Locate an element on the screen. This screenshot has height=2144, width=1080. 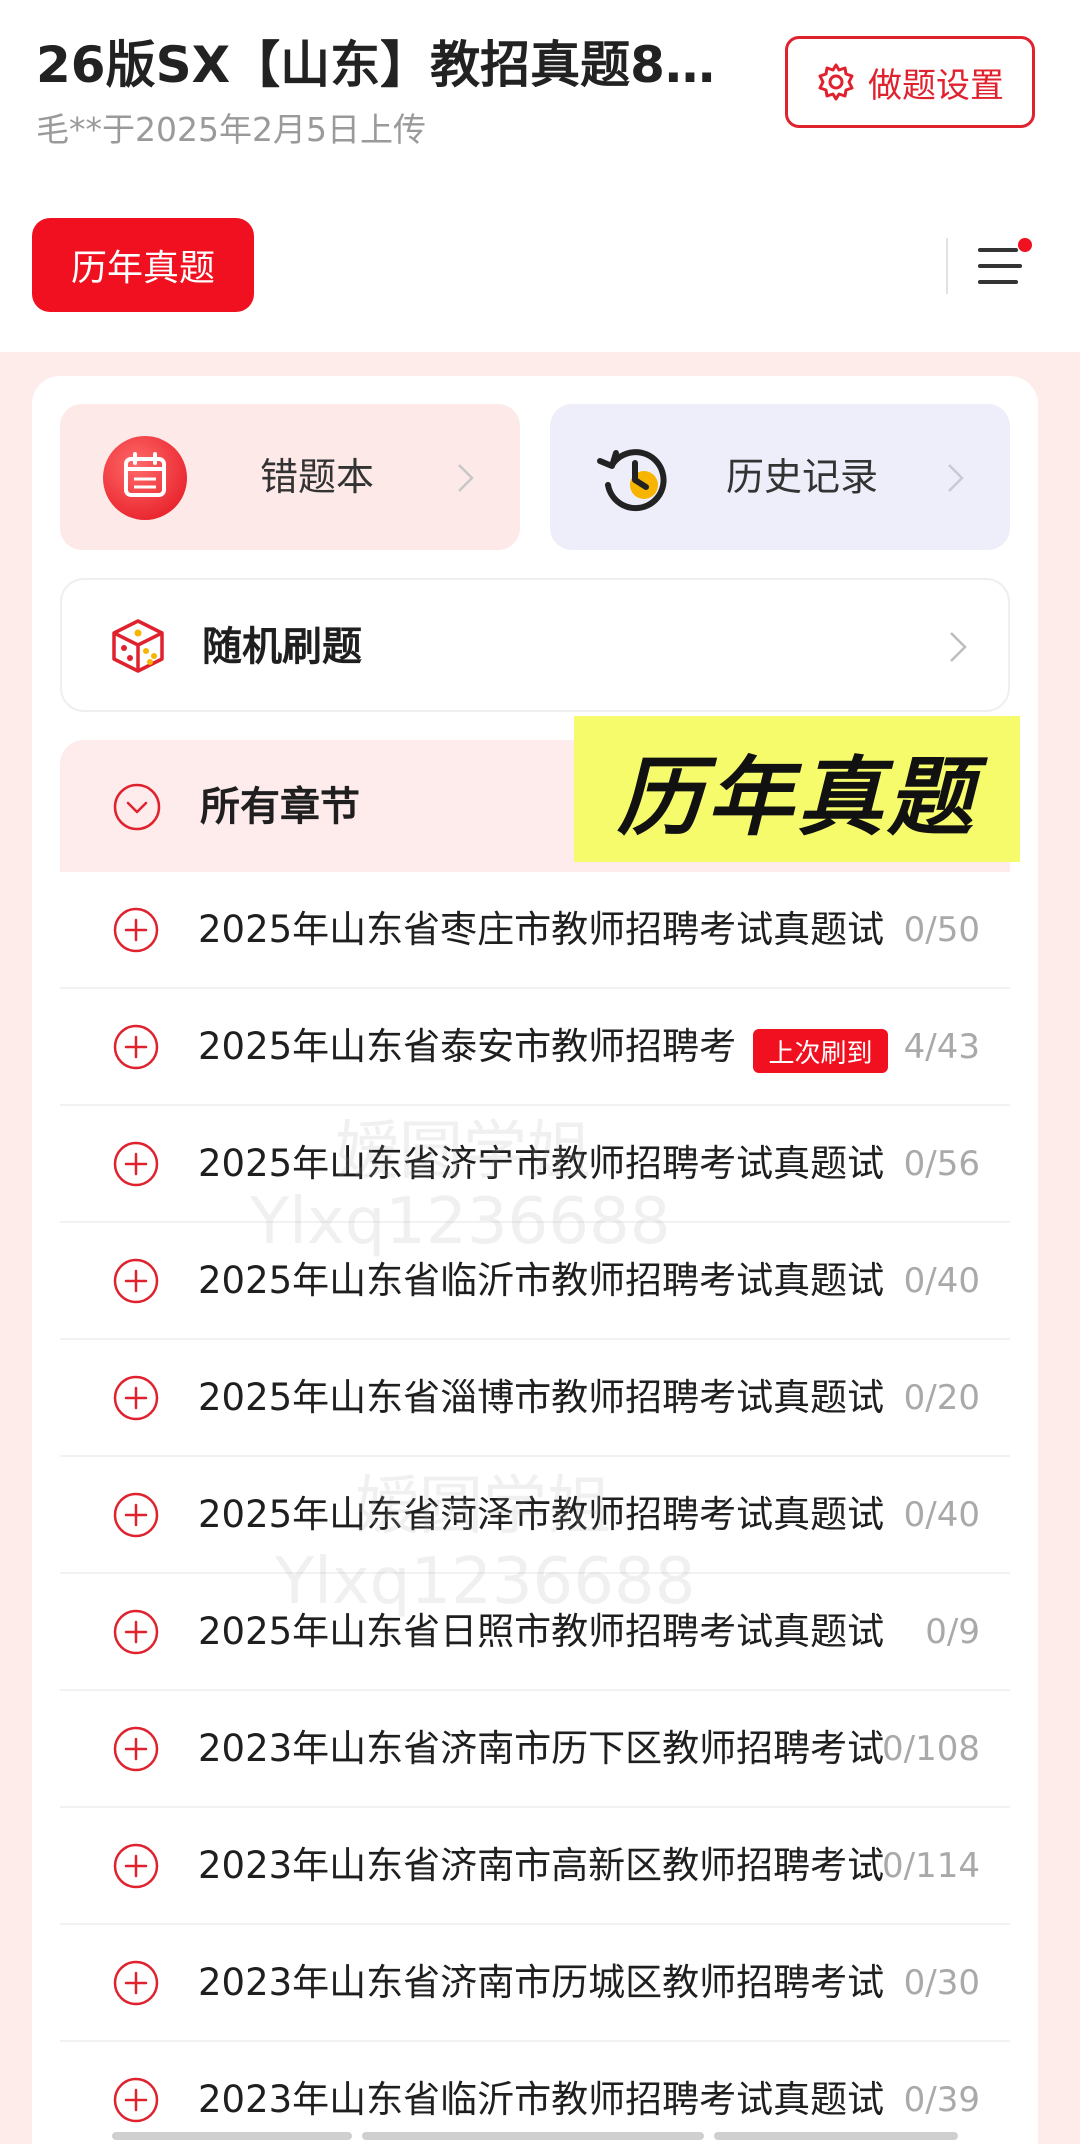
dice-icon is located at coordinates (138, 646).